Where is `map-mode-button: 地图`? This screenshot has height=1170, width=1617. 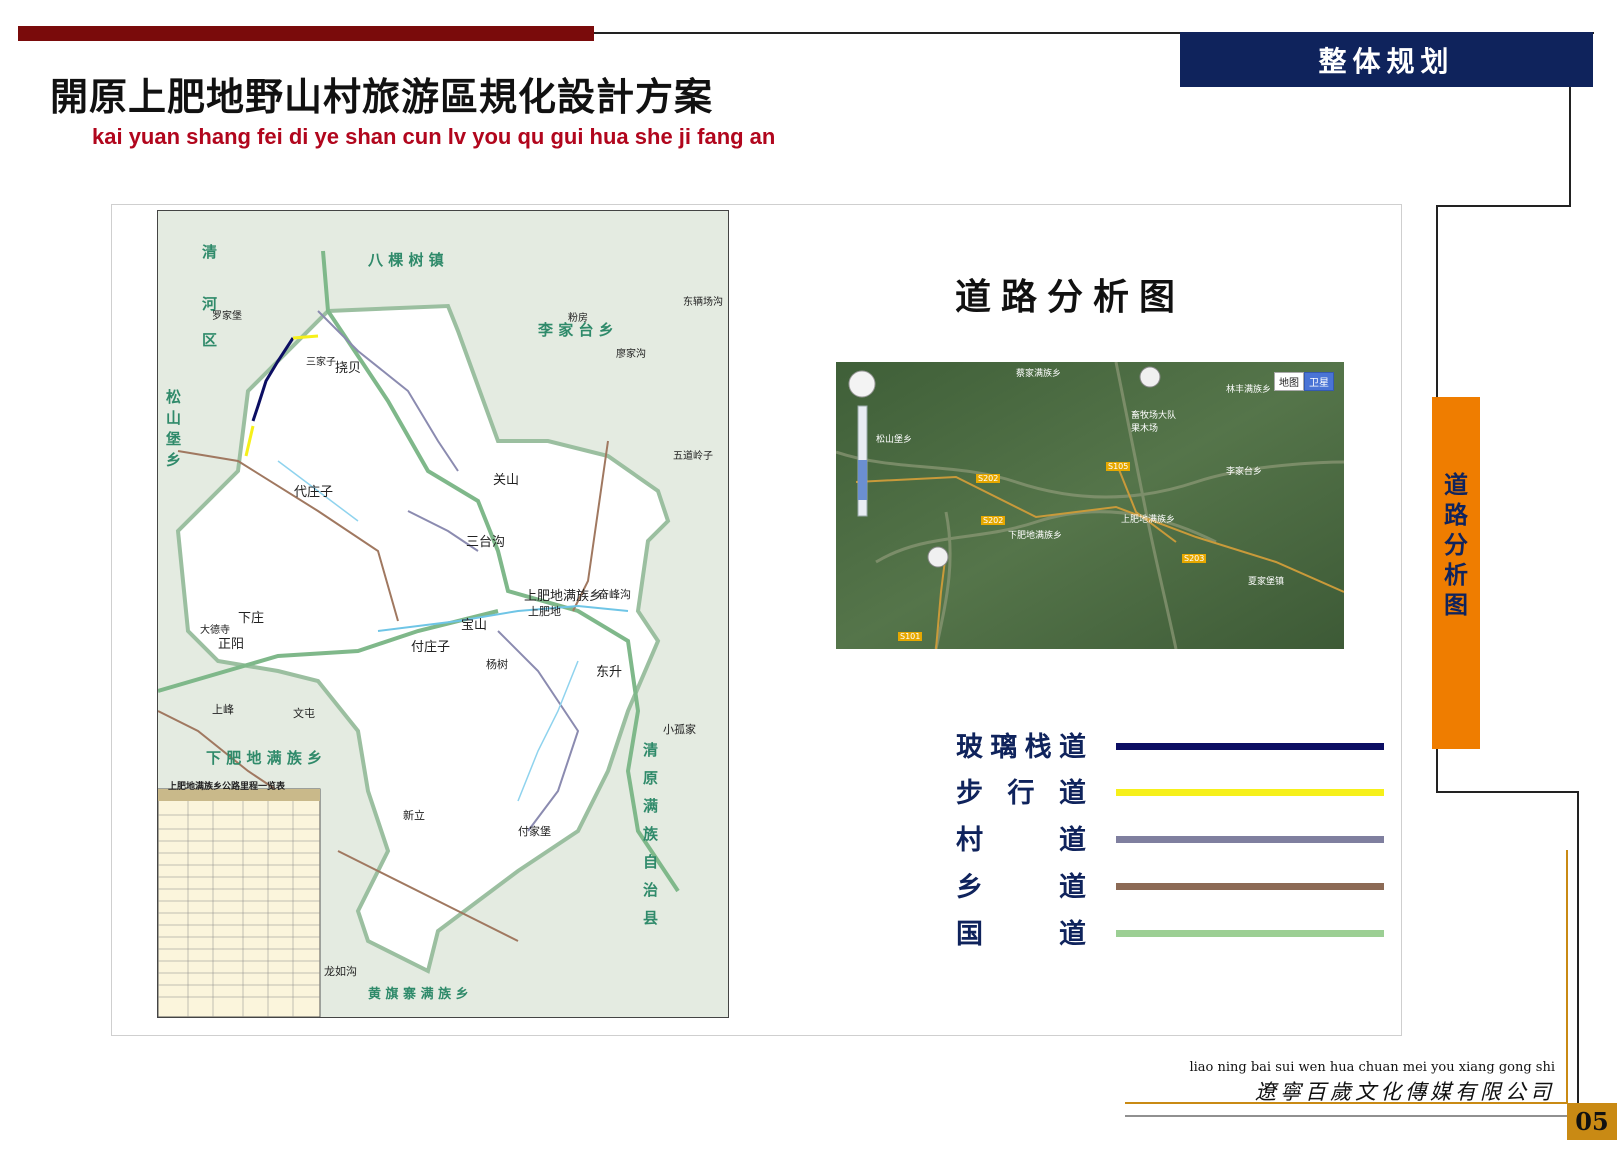
map-mode-button: 地图 is located at coordinates (1289, 381).